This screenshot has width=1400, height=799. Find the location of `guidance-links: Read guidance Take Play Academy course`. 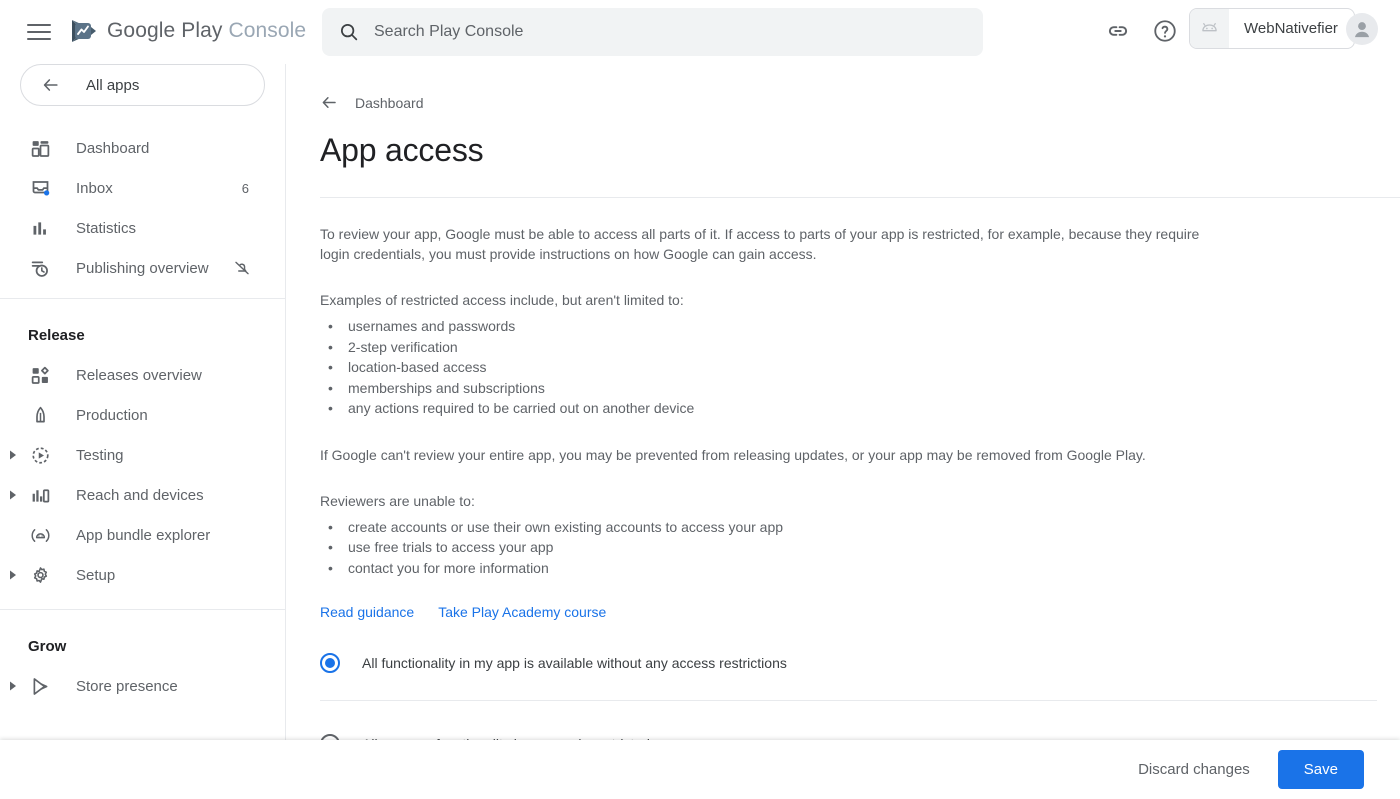

guidance-links: Read guidance Take Play Academy course is located at coordinates (770, 612).